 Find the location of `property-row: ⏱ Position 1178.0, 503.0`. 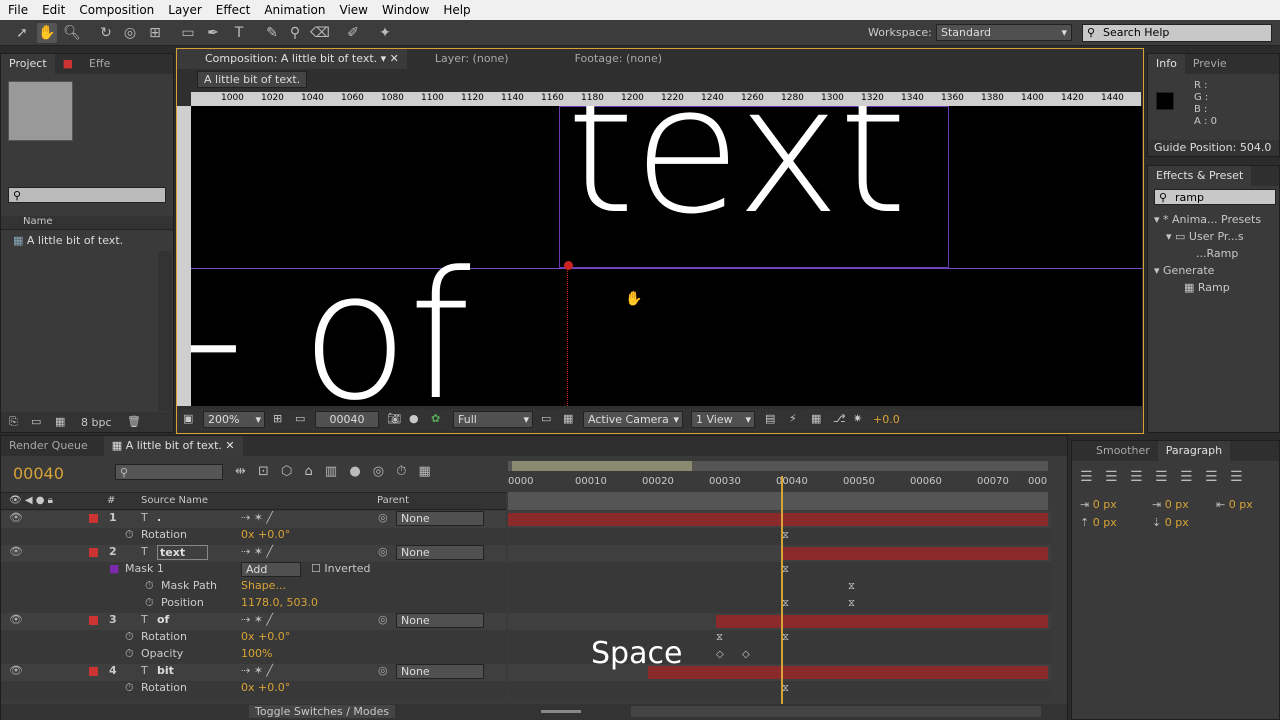

property-row: ⏱ Position 1178.0, 503.0 is located at coordinates (253, 604).